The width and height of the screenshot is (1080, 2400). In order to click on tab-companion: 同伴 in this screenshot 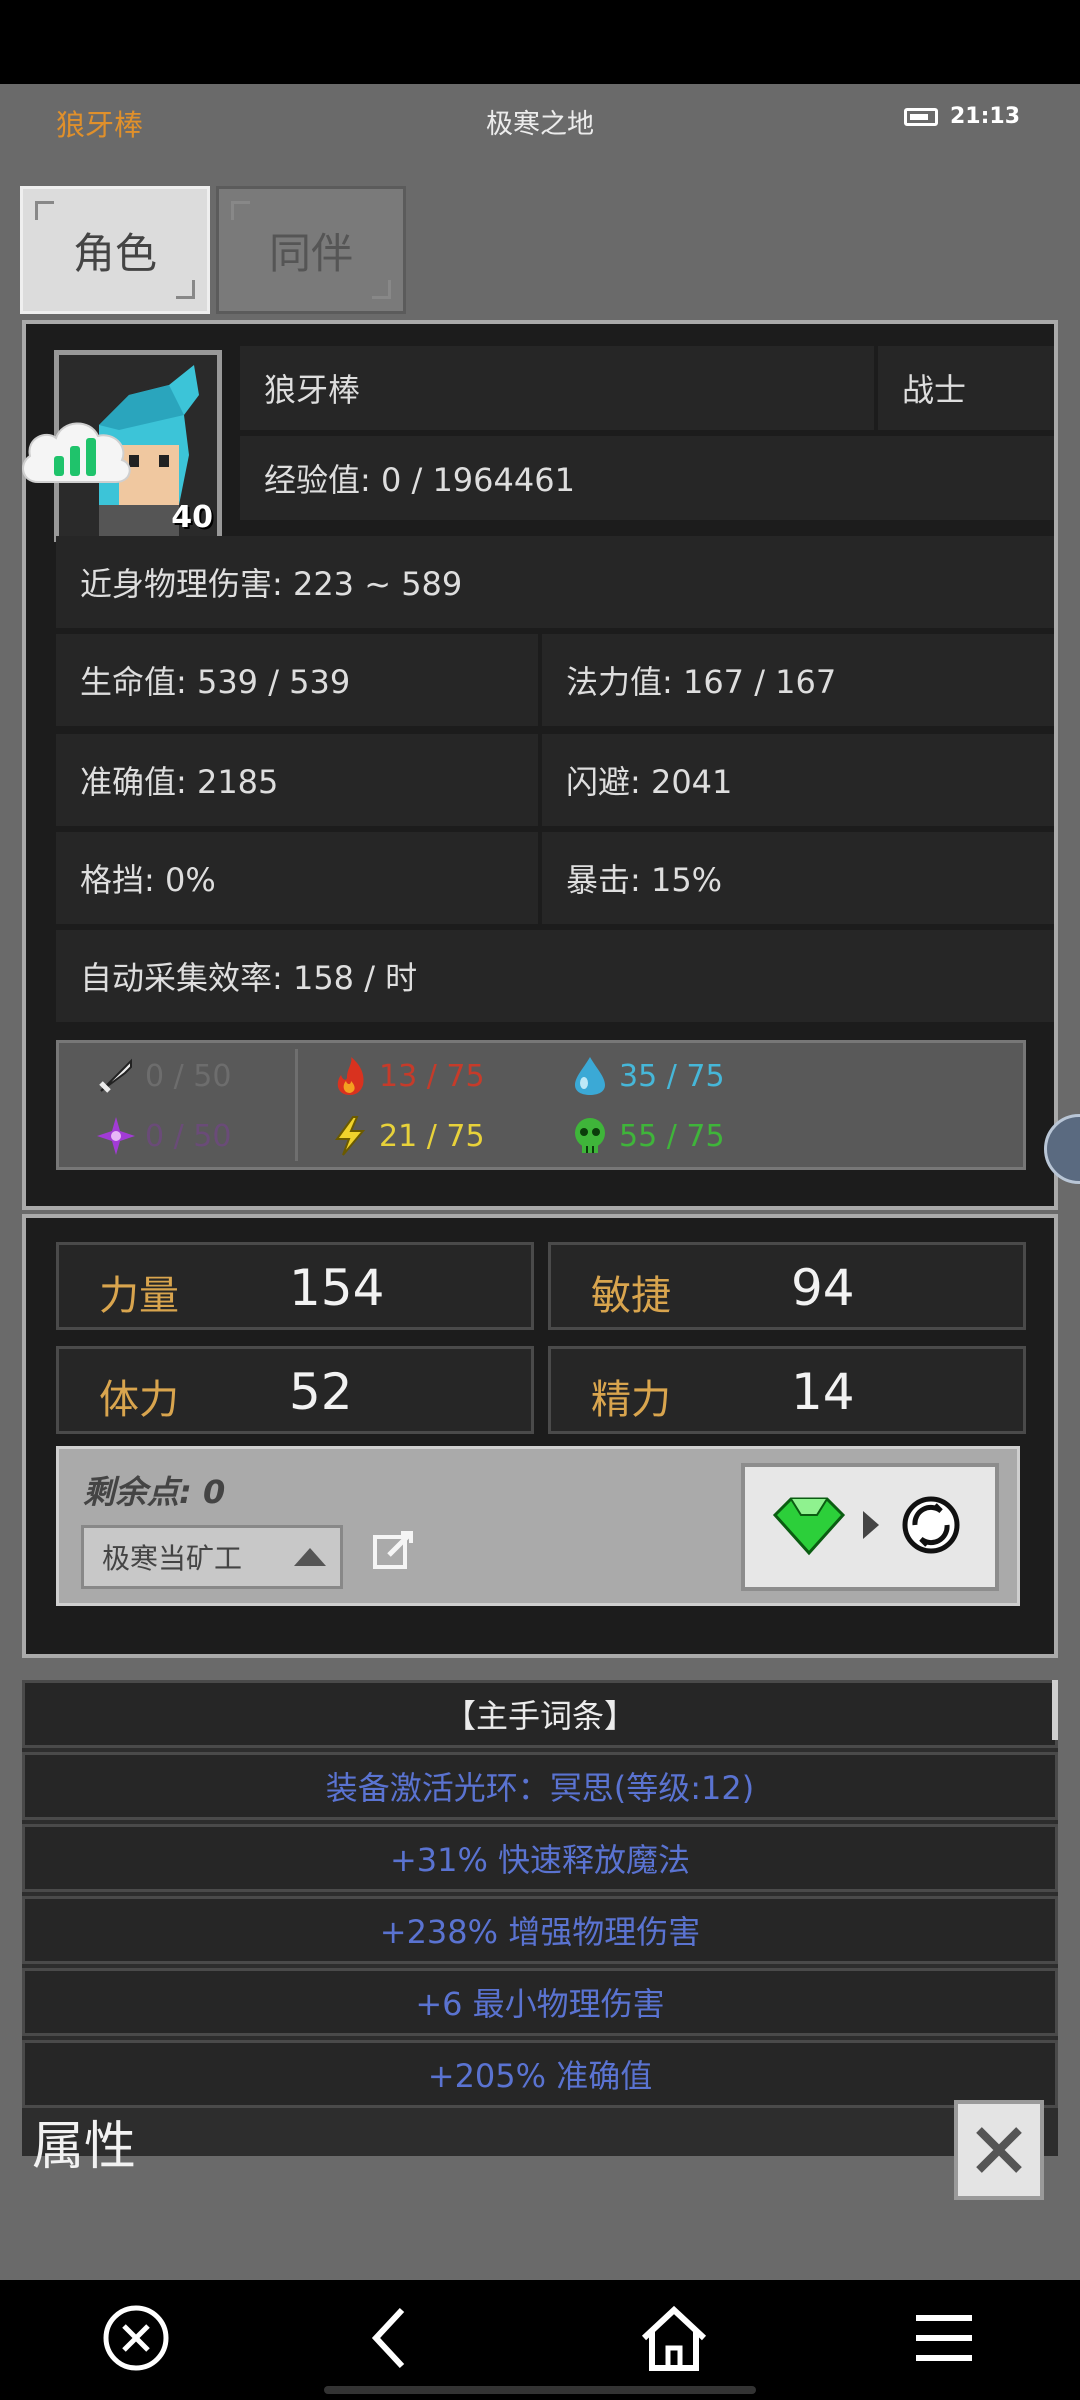, I will do `click(311, 250)`.